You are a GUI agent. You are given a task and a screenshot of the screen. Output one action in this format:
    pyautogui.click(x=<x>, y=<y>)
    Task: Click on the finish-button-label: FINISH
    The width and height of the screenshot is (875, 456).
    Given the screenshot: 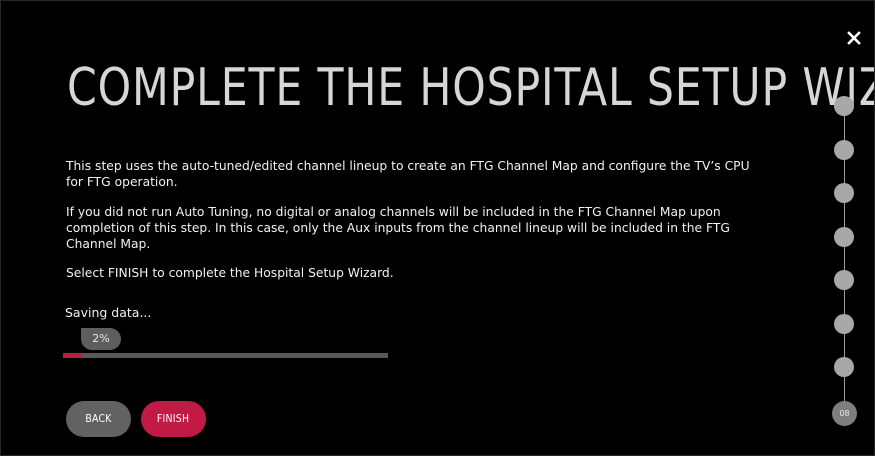 What is the action you would take?
    pyautogui.click(x=173, y=418)
    